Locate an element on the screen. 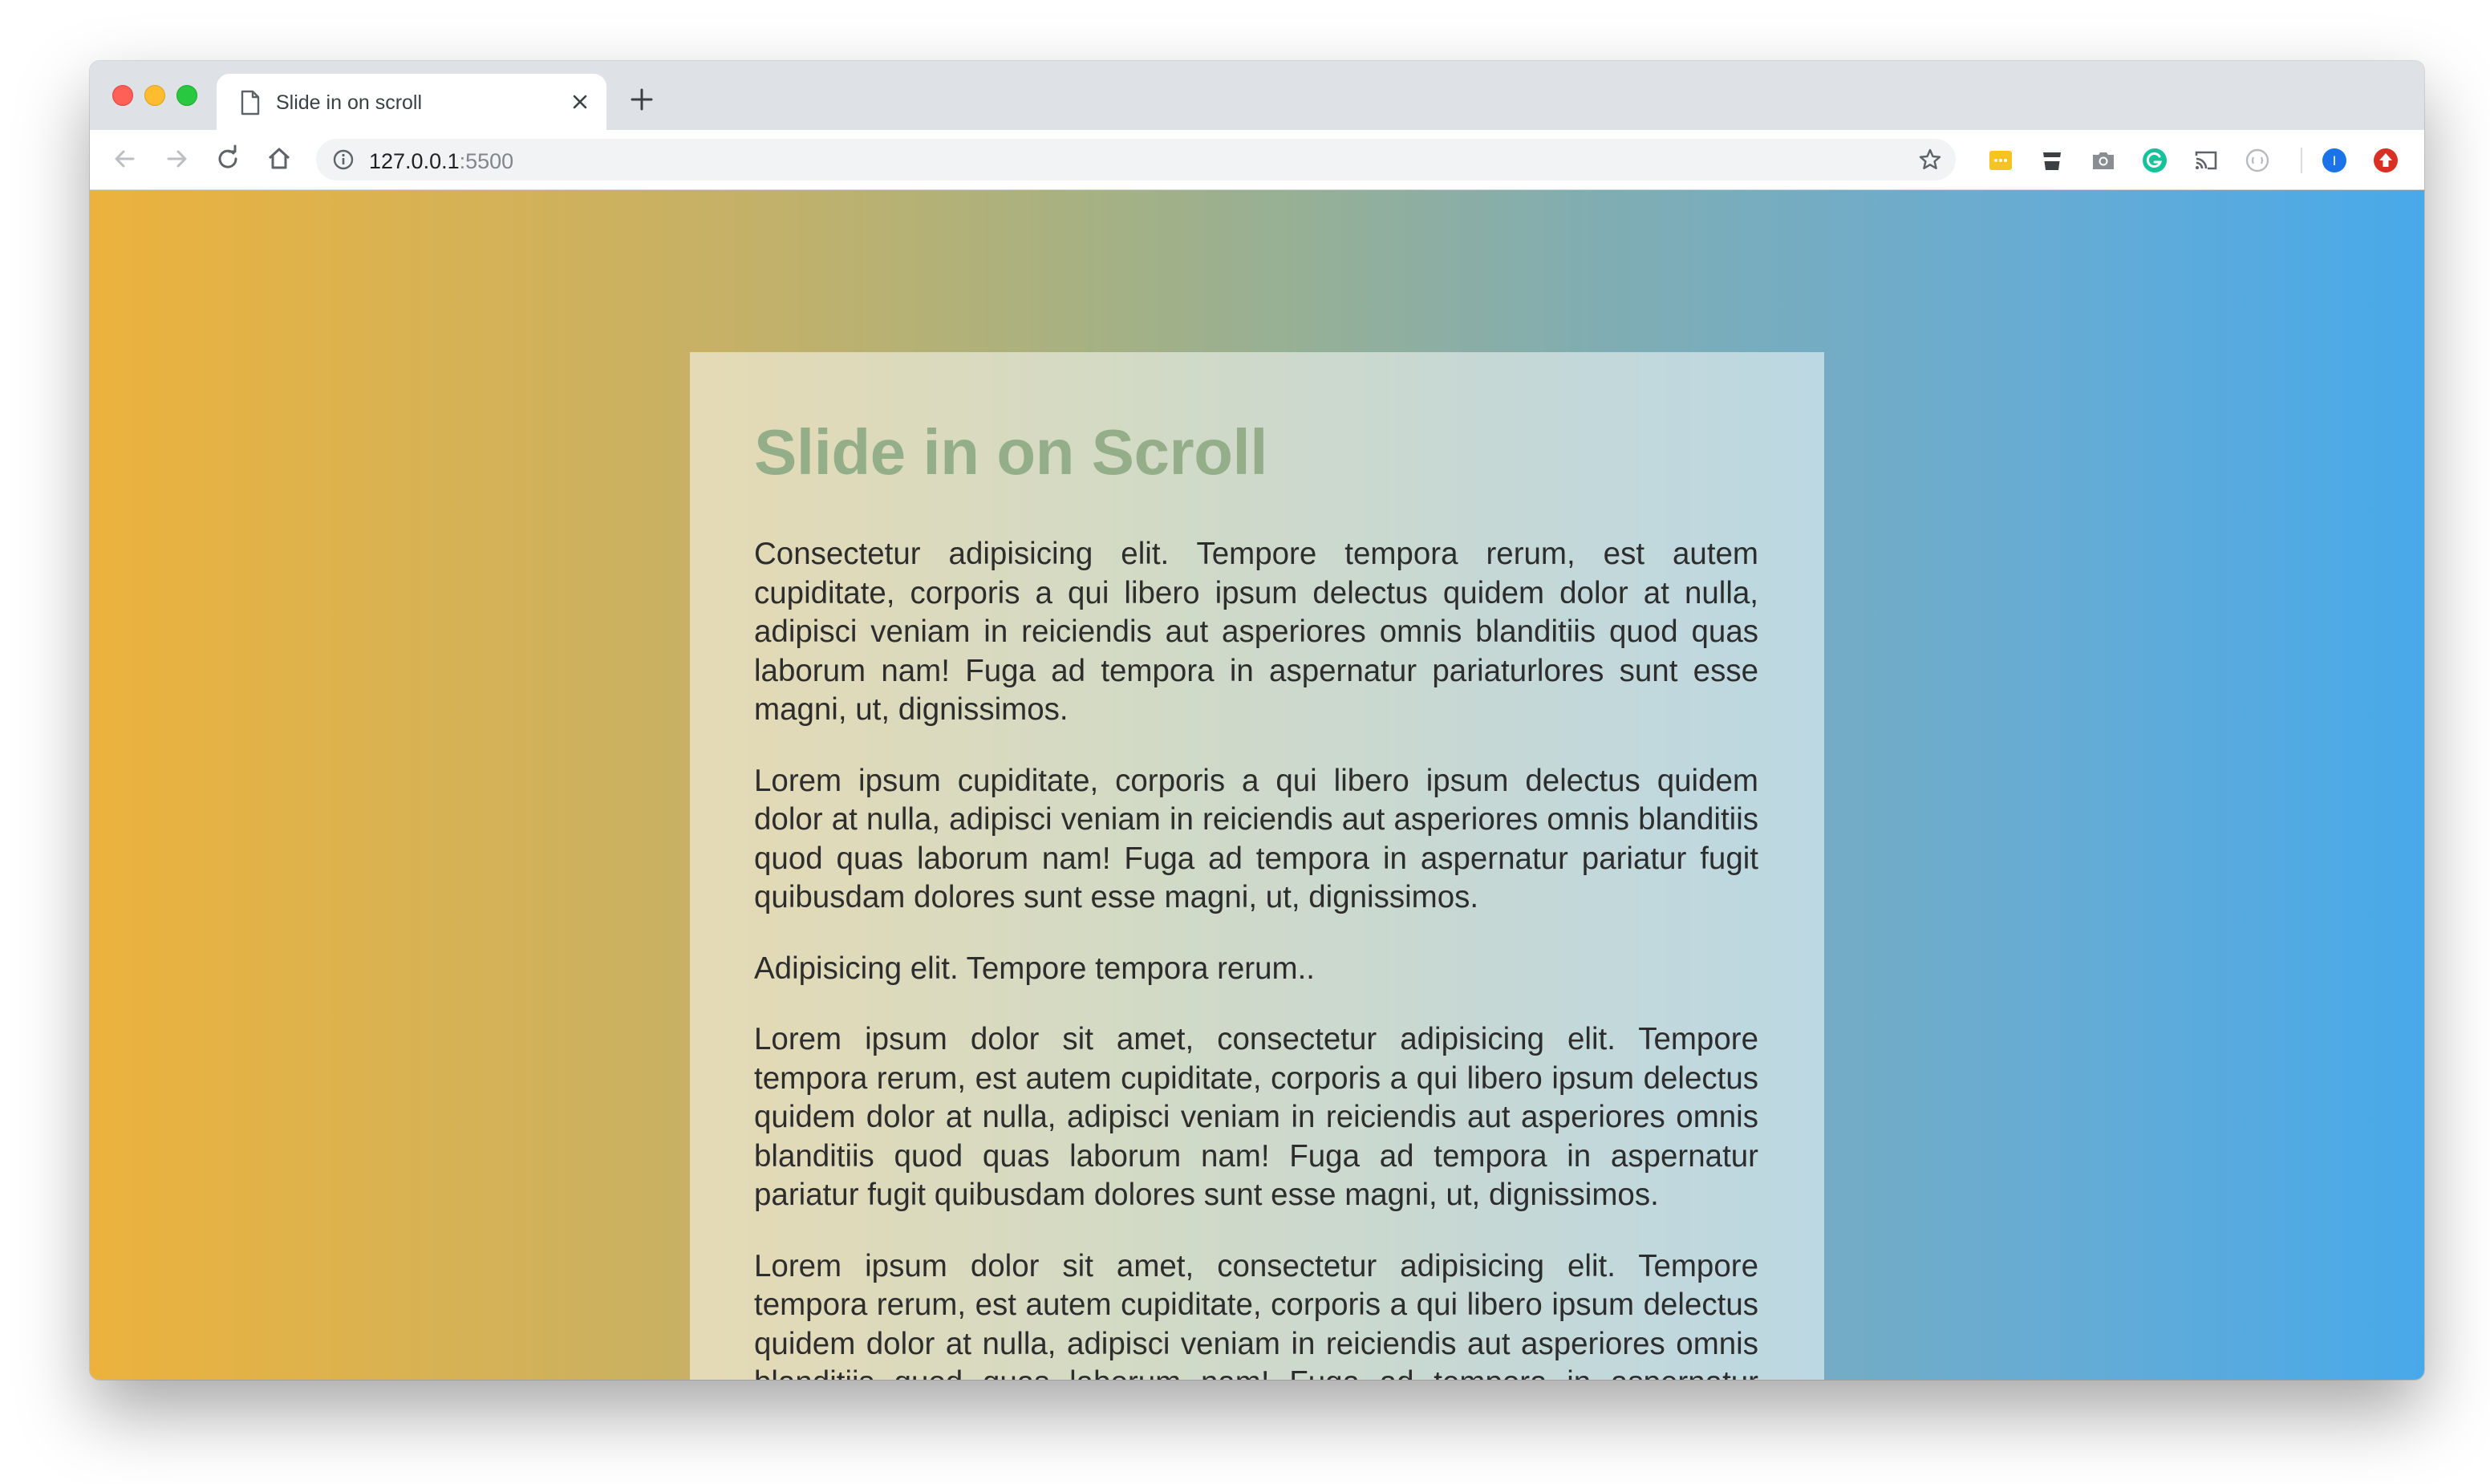 The height and width of the screenshot is (1484, 2490). globe-extension-icon is located at coordinates (2257, 161).